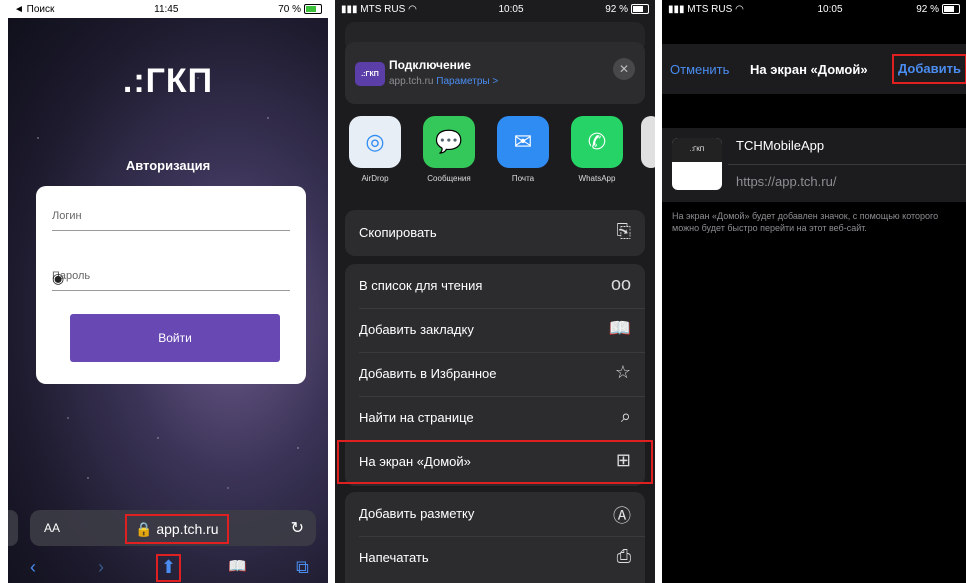 This screenshot has height=583, width=966. What do you see at coordinates (622, 372) in the screenshot?
I see `star-icon: ☆` at bounding box center [622, 372].